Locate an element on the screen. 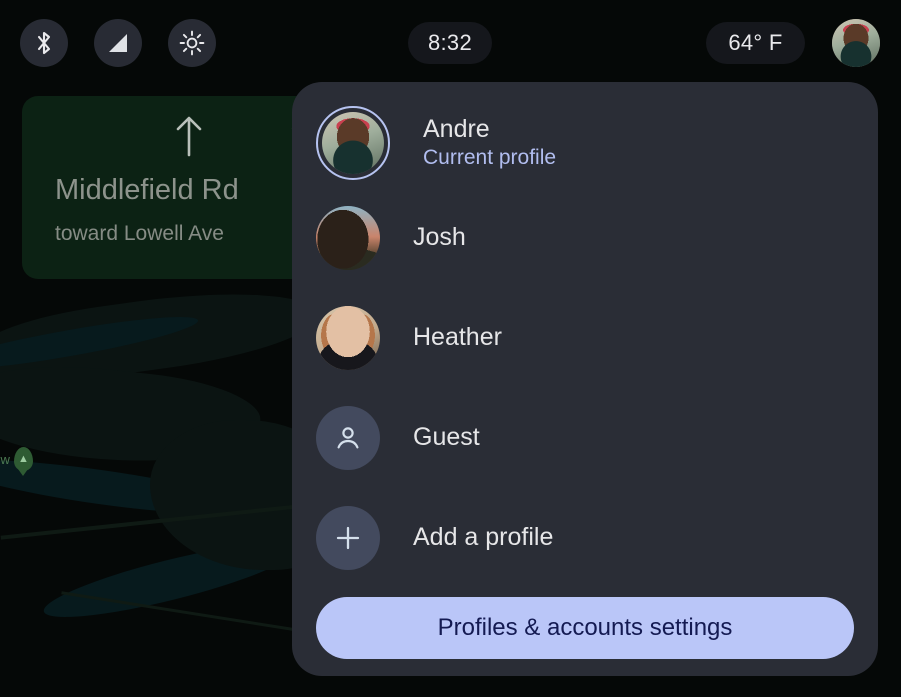  tree-glyph: ▲ is located at coordinates (23, 458).